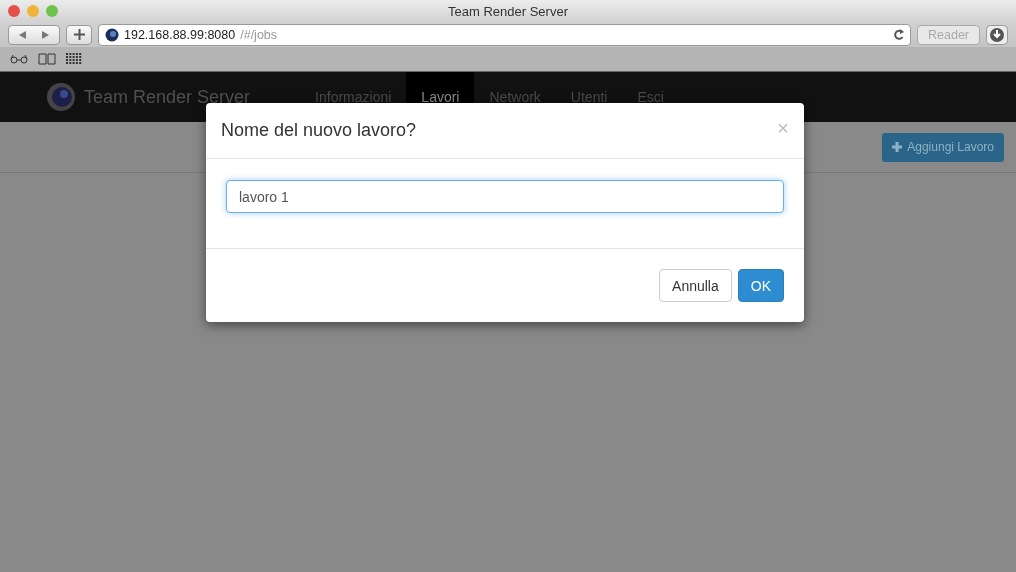 The height and width of the screenshot is (572, 1016). I want to click on logo-icon, so click(61, 97).